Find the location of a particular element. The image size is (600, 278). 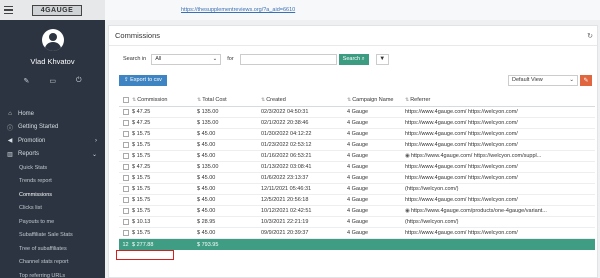

search-in-select: All ⌄ is located at coordinates (186, 59).